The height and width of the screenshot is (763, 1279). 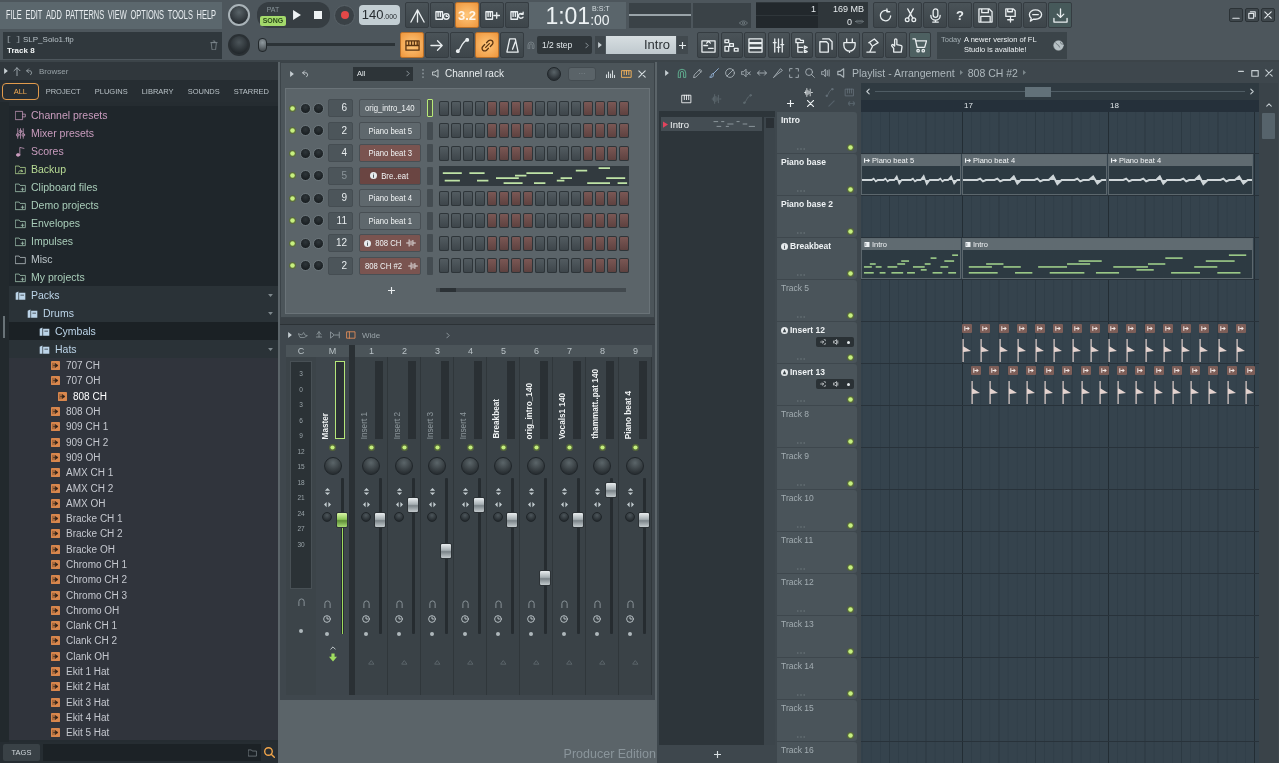 What do you see at coordinates (390, 265) in the screenshot?
I see `channel-button: 808 CH #2` at bounding box center [390, 265].